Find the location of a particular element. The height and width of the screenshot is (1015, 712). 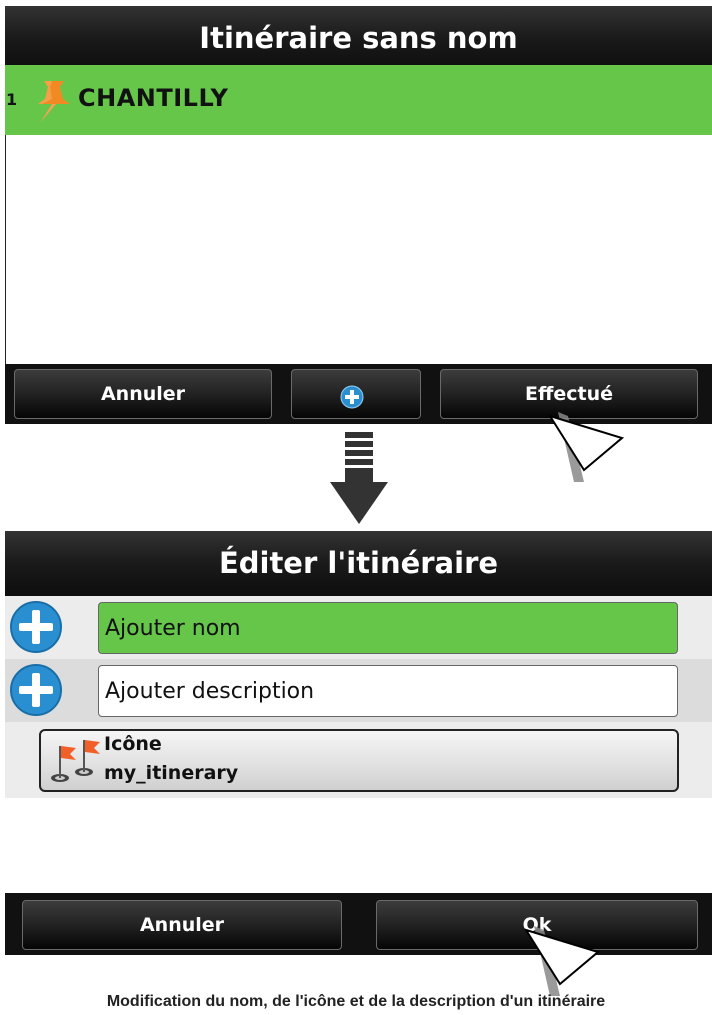

description-field: Ajouter description is located at coordinates (388, 691).